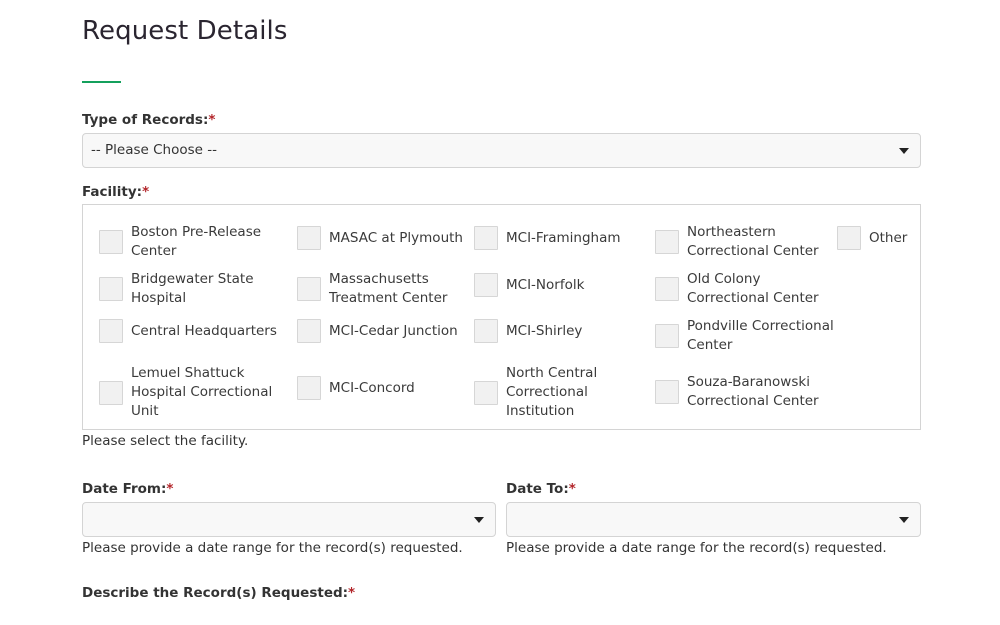  I want to click on facility-option-pondville: Pondville Correctional Center, so click(744, 336).